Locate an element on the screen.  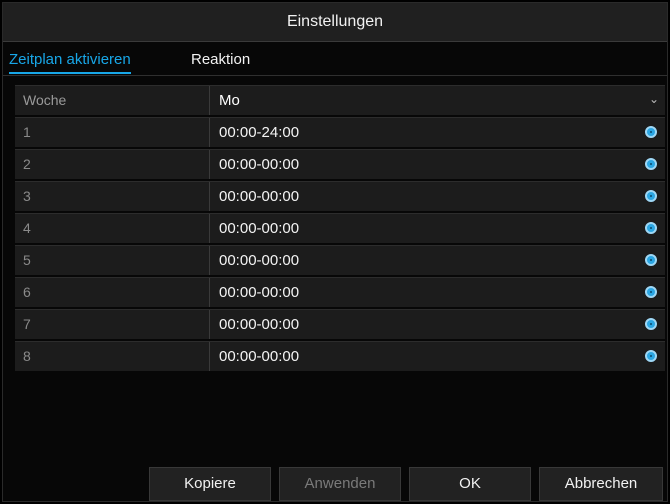
dialog-title: Einstellungen is located at coordinates (335, 21).